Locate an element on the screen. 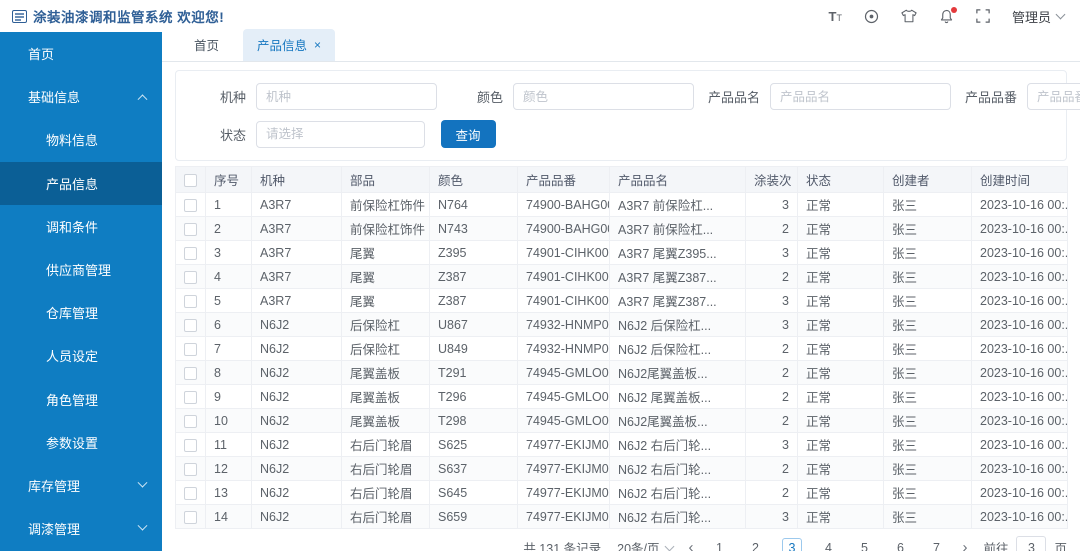 The width and height of the screenshot is (1080, 551). model-label: 机种 is located at coordinates (232, 97).